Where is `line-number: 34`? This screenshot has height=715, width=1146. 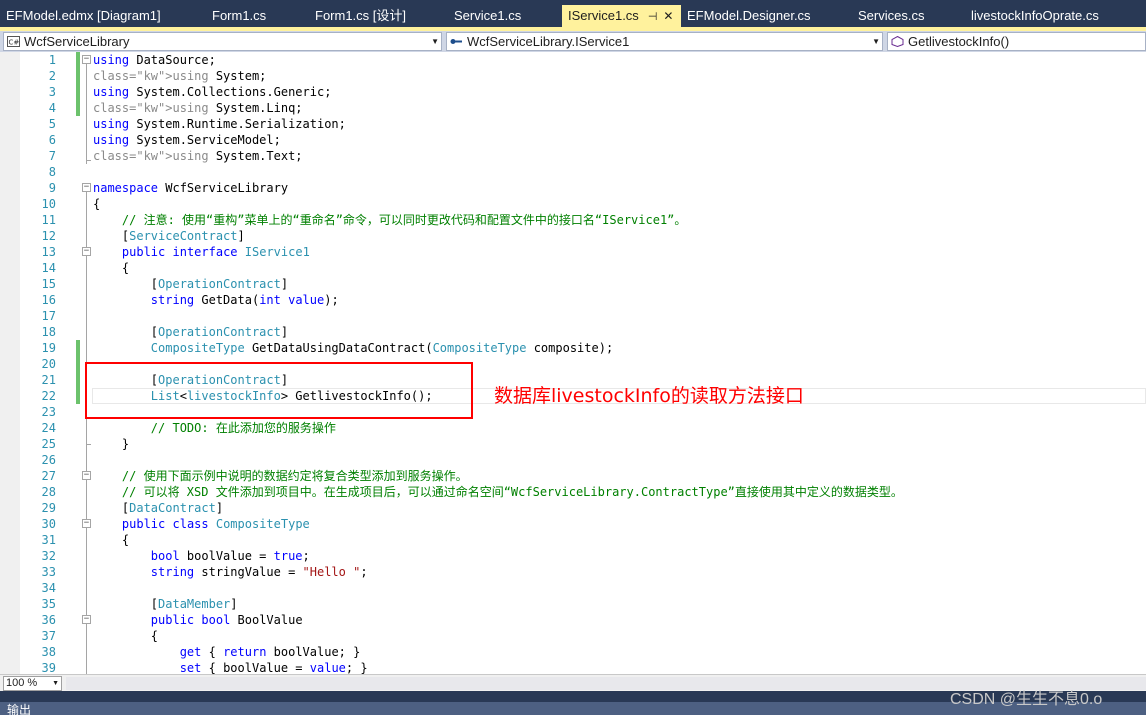
line-number: 34 is located at coordinates (48, 588).